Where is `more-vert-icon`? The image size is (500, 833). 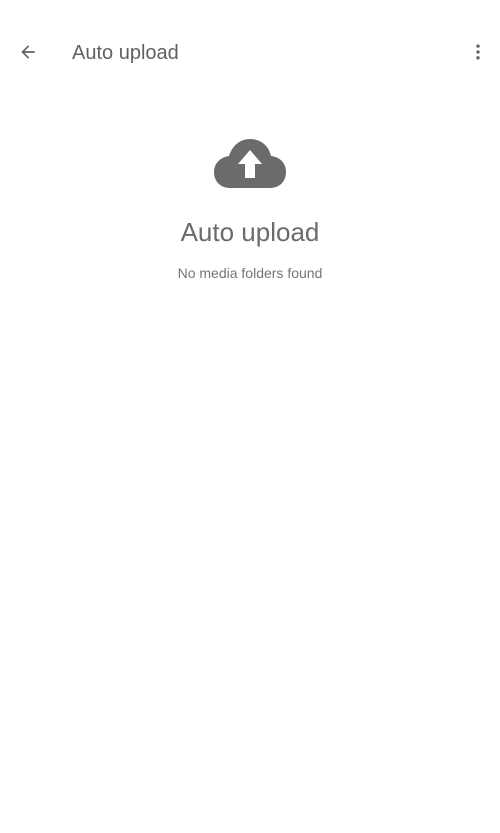
more-vert-icon is located at coordinates (478, 52).